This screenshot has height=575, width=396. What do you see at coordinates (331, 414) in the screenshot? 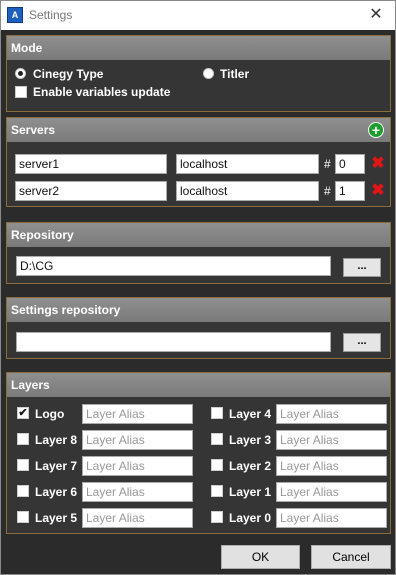
I see `layer-4-alias-input: Layer Alias` at bounding box center [331, 414].